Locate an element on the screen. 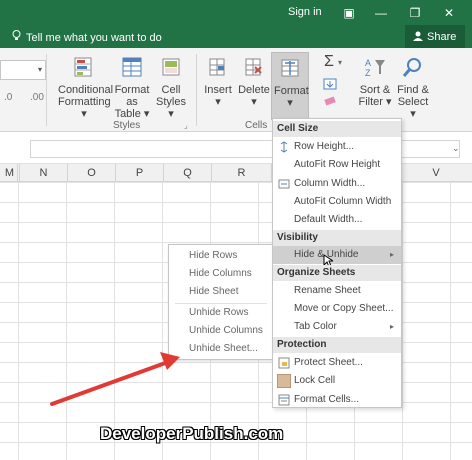  insert-cells-icon is located at coordinates (217, 67).